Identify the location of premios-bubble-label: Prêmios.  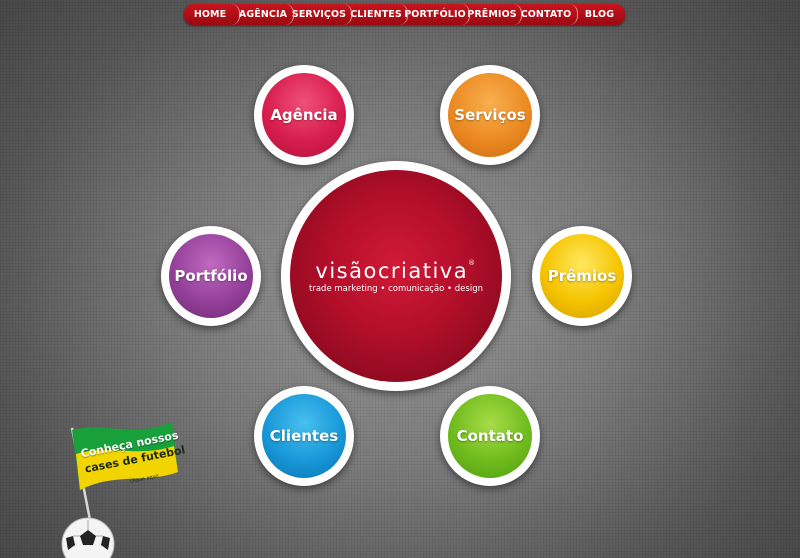
(582, 276).